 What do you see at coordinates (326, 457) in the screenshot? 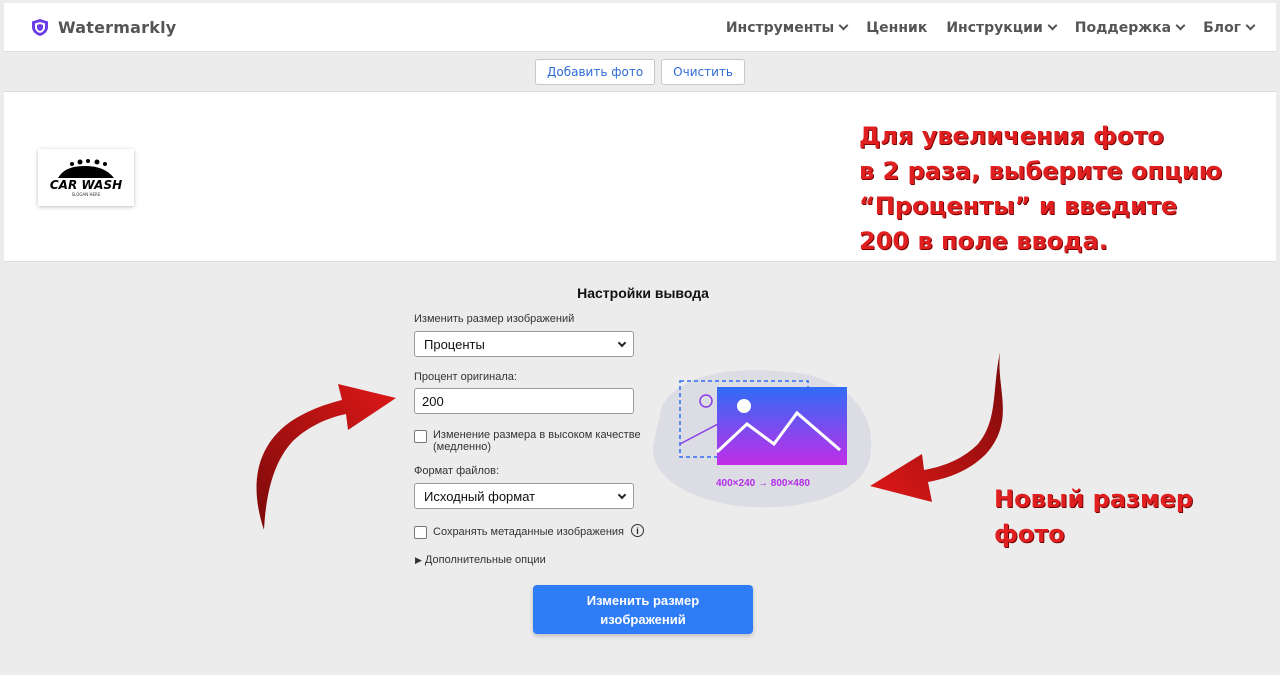
I see `red-arrow-left-icon` at bounding box center [326, 457].